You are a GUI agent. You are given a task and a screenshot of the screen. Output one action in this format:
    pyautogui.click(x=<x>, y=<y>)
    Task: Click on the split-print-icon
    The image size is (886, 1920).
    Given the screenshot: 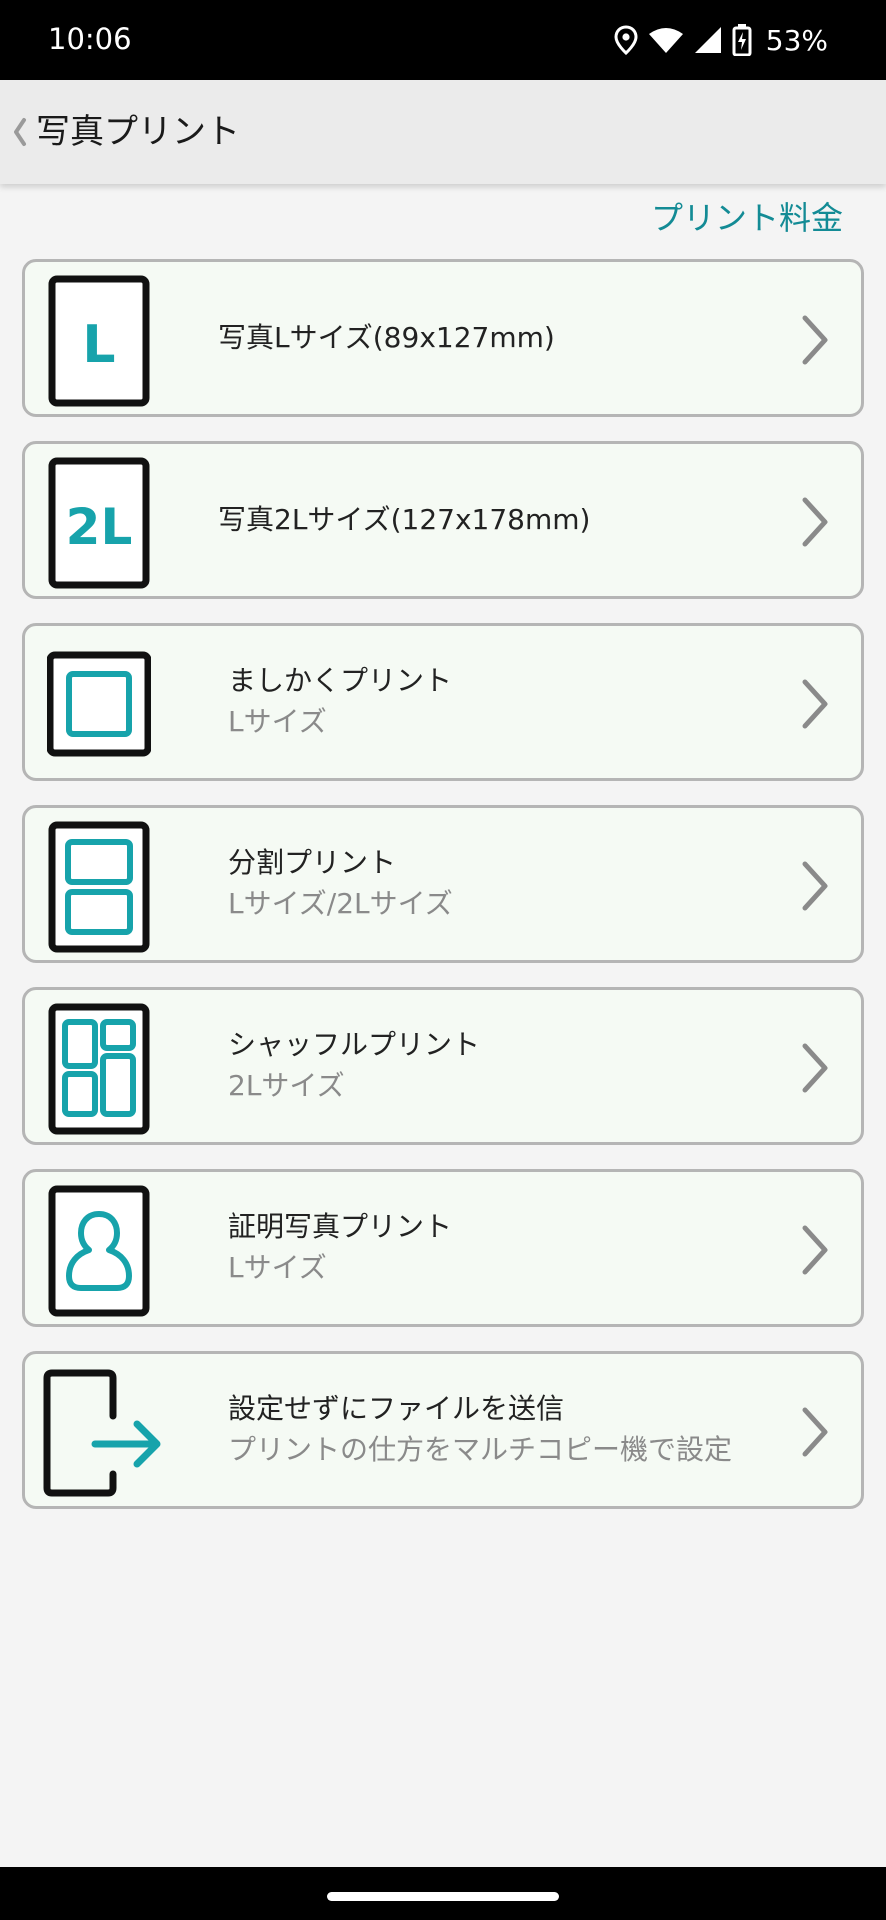 What is the action you would take?
    pyautogui.click(x=99, y=887)
    